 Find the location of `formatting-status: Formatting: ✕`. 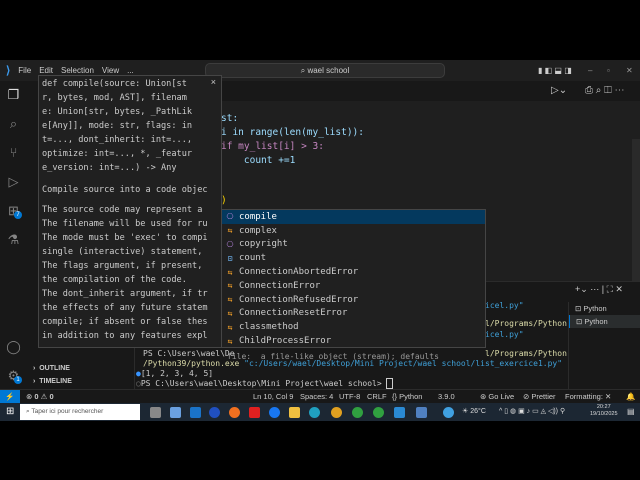

formatting-status: Formatting: ✕ is located at coordinates (588, 396).